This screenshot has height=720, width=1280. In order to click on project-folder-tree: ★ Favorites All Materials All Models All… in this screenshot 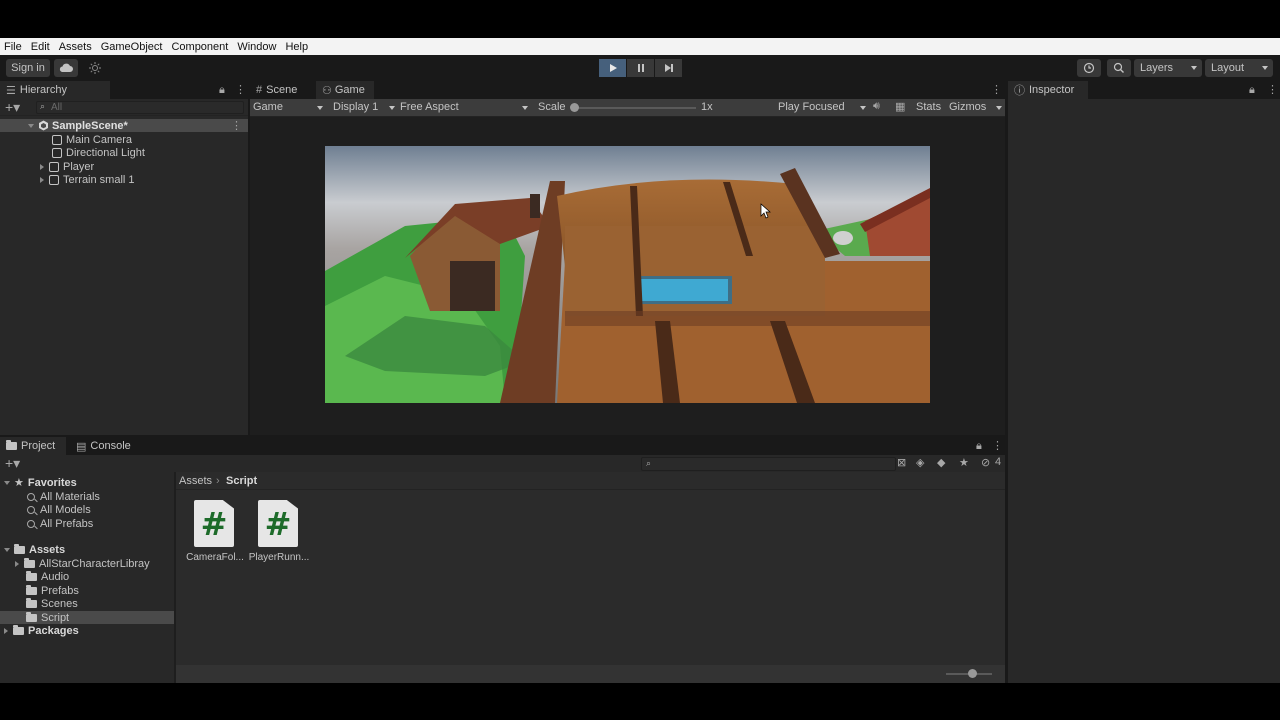, I will do `click(87, 578)`.